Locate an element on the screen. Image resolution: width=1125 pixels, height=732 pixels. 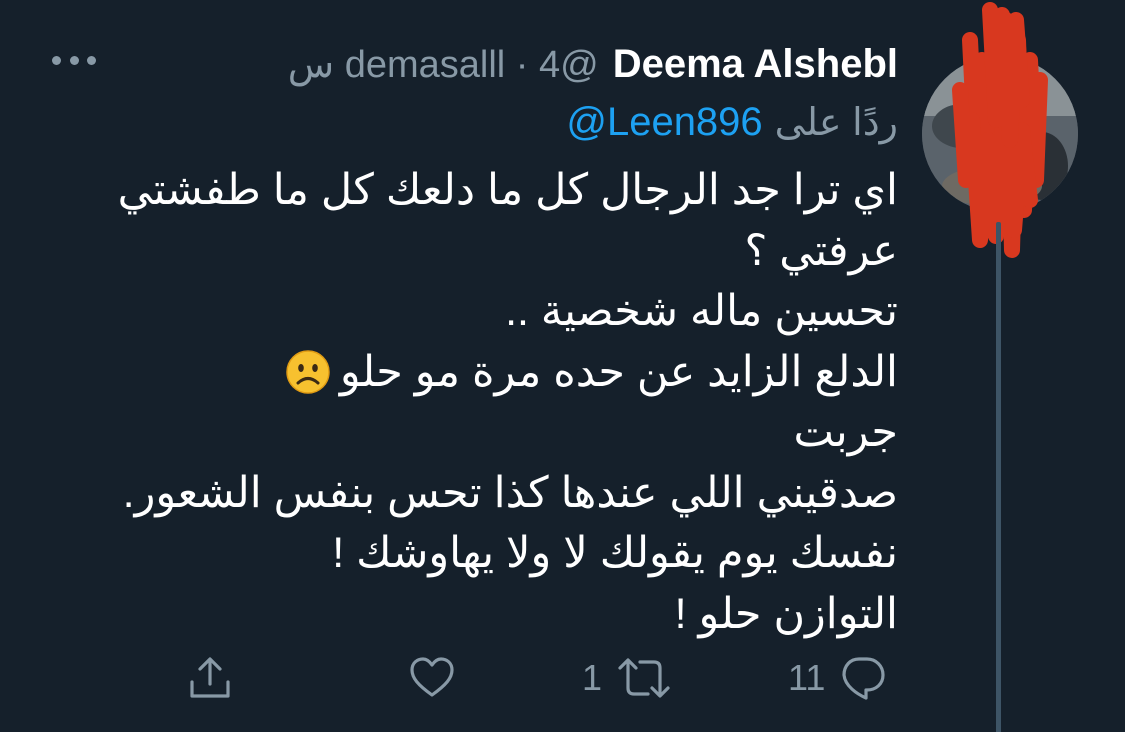
display-name: Deema Alshebl is located at coordinates (755, 64).